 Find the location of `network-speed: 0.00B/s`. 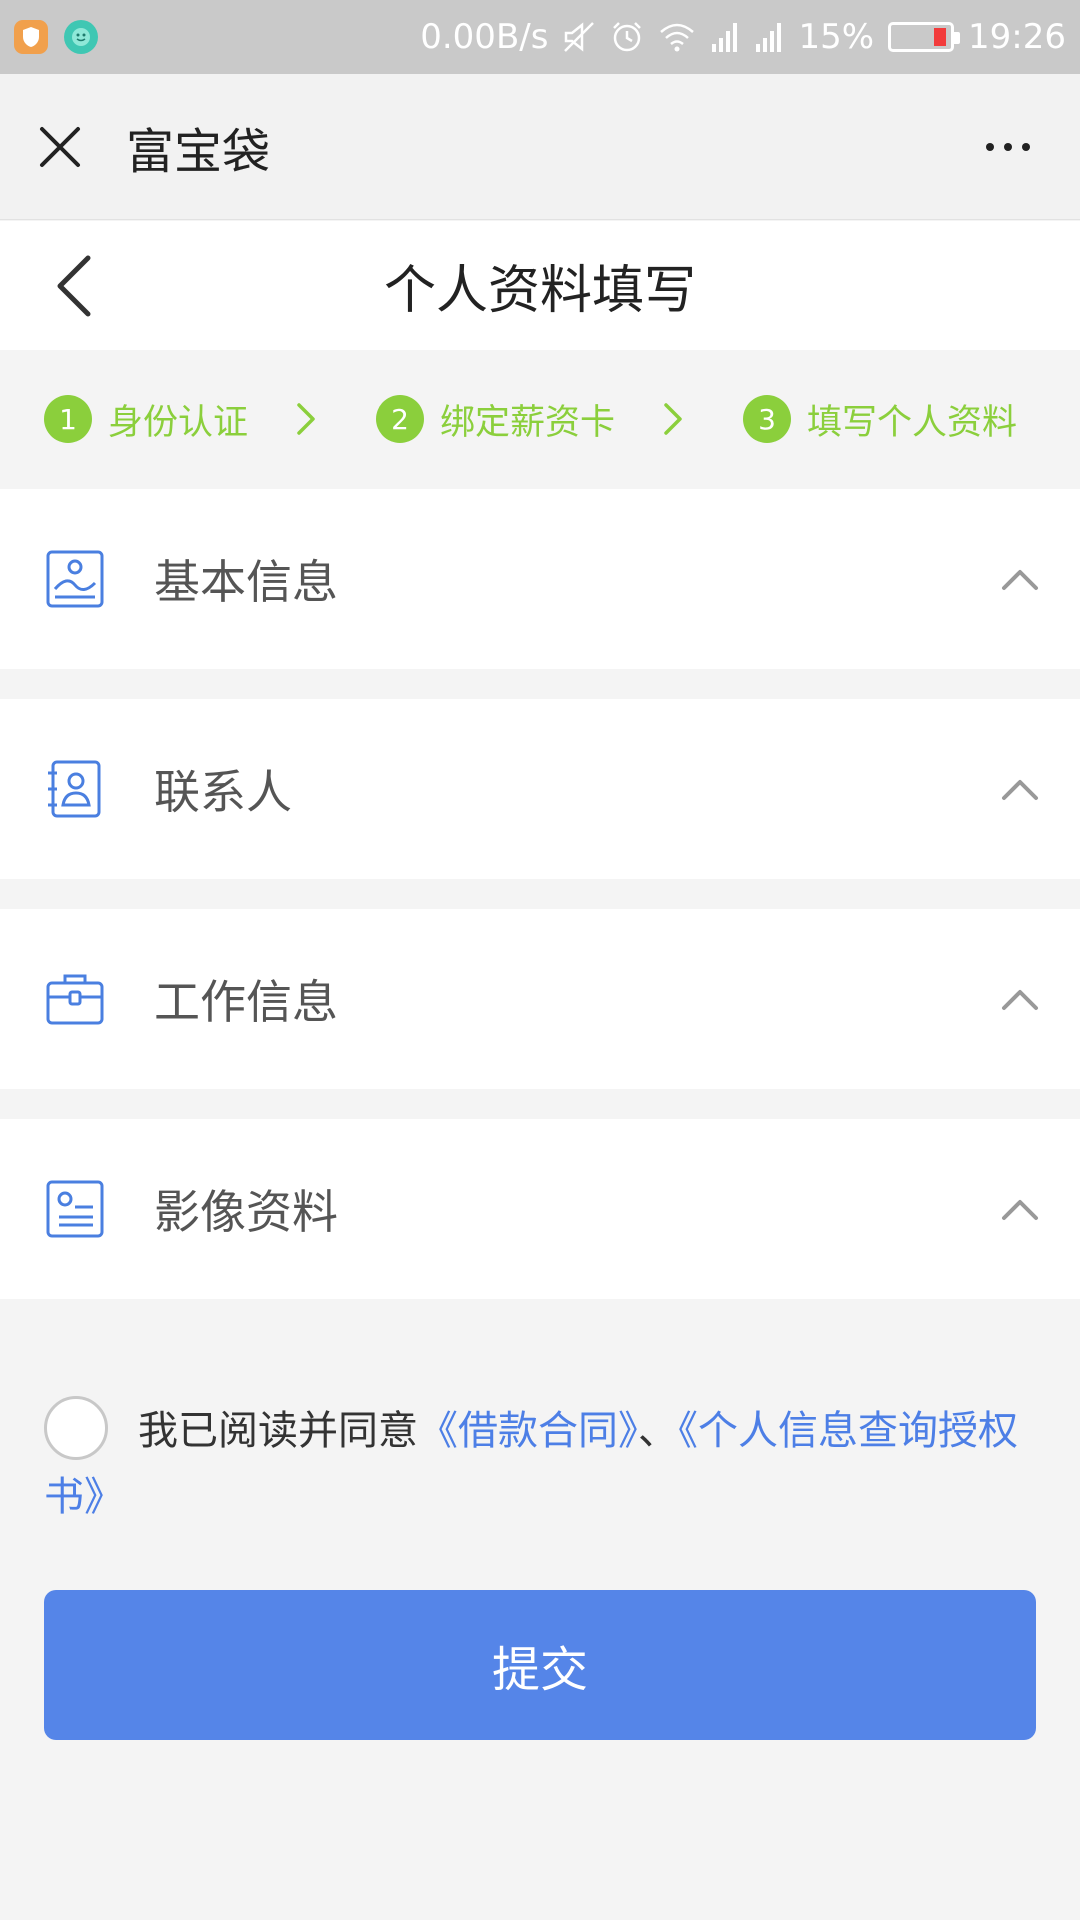

network-speed: 0.00B/s is located at coordinates (484, 37).